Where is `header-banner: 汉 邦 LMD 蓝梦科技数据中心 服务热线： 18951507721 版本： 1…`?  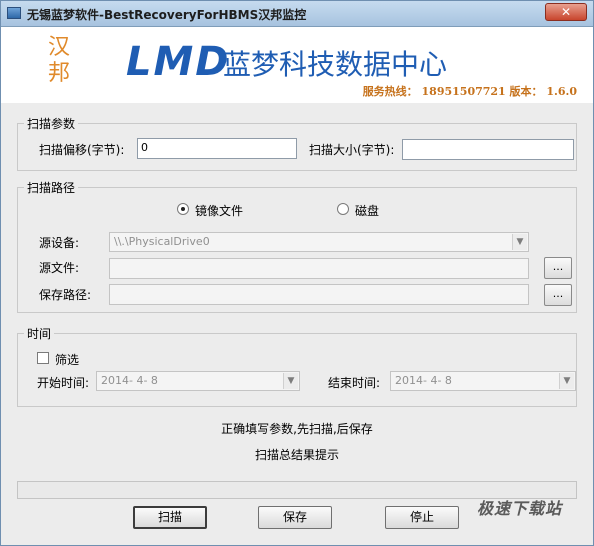
header-banner: 汉 邦 LMD 蓝梦科技数据中心 服务热线： 18951507721 版本： 1… is located at coordinates (297, 65).